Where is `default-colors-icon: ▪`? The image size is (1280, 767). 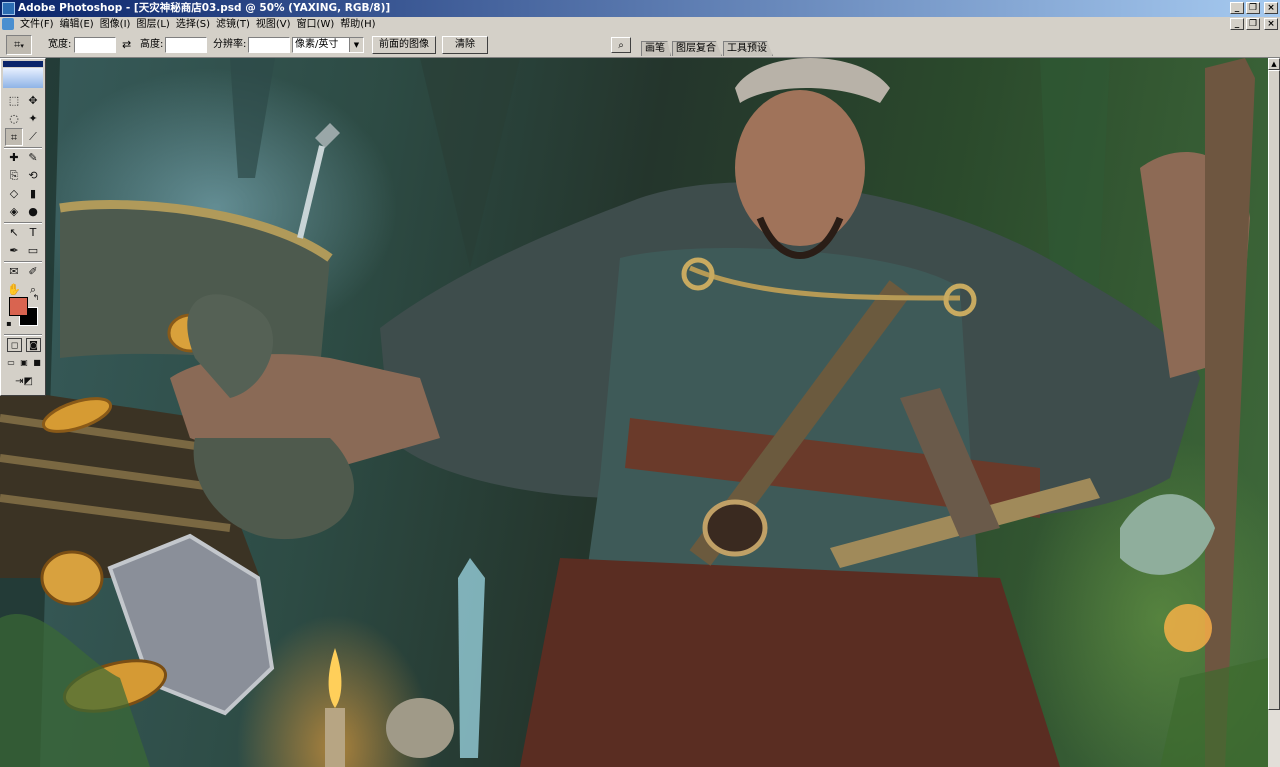
default-colors-icon: ▪ is located at coordinates (9, 324).